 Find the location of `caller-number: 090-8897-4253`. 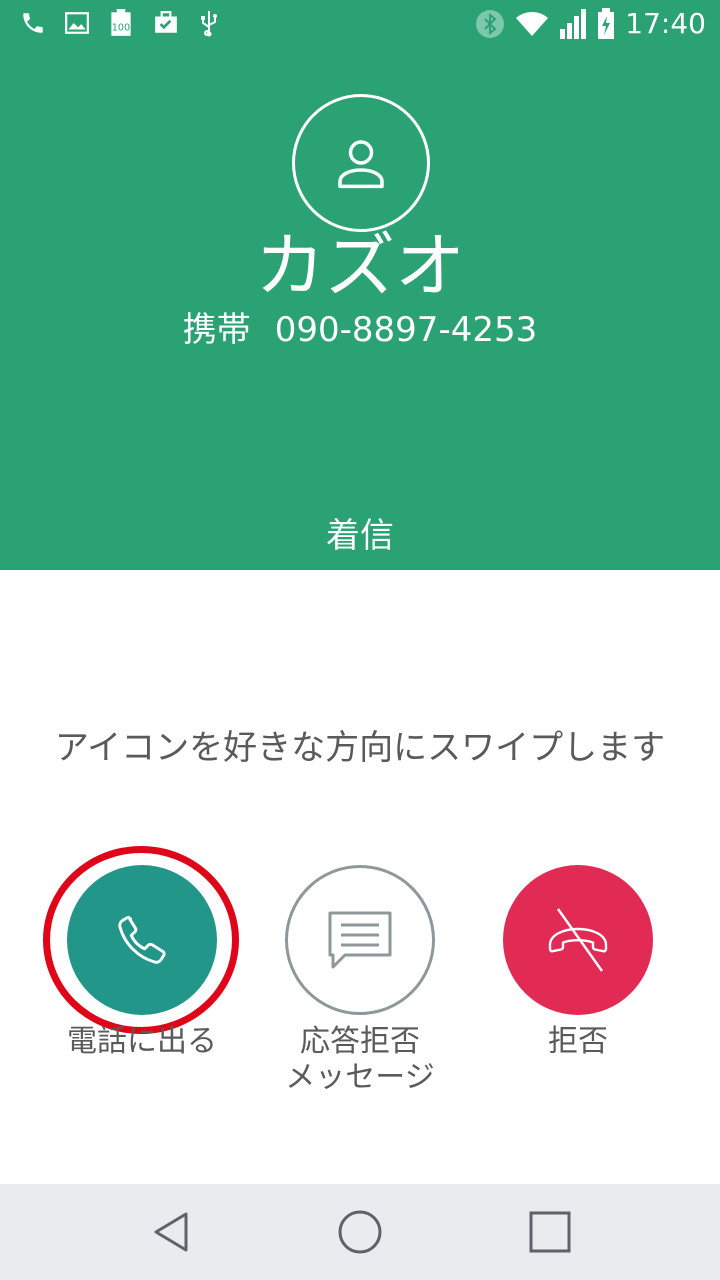

caller-number: 090-8897-4253 is located at coordinates (406, 330).